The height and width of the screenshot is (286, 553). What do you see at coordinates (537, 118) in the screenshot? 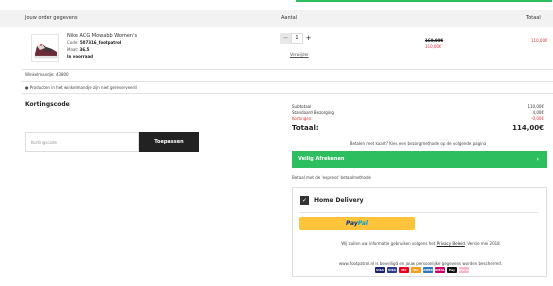
I see `discount-value: -0,00€` at bounding box center [537, 118].